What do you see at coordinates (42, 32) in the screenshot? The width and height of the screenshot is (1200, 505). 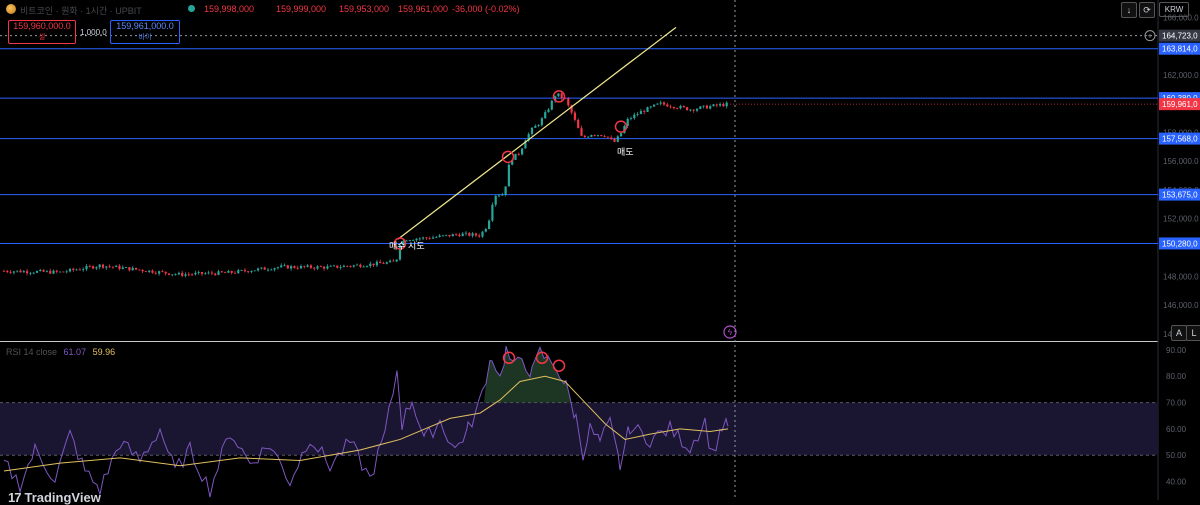 I see `sell-button: 159,960,000.0 셀` at bounding box center [42, 32].